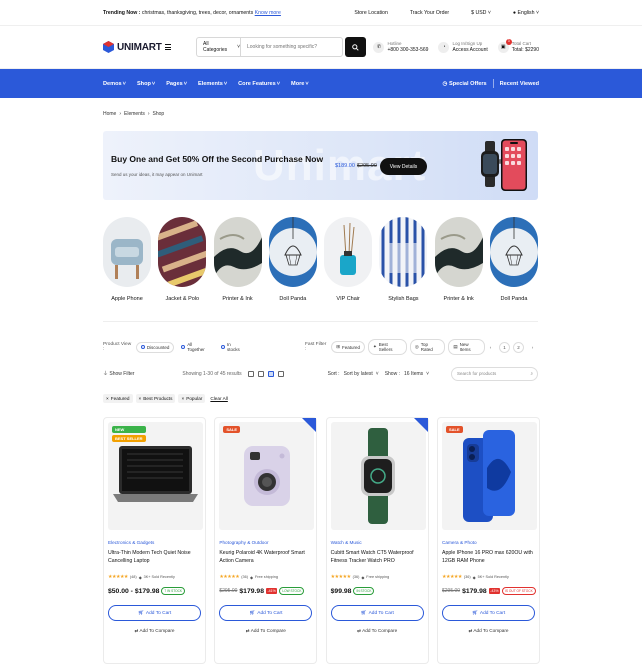 The width and height of the screenshot is (642, 664). What do you see at coordinates (212, 373) in the screenshot?
I see `results-count: Showing 1-30 of 45 results` at bounding box center [212, 373].